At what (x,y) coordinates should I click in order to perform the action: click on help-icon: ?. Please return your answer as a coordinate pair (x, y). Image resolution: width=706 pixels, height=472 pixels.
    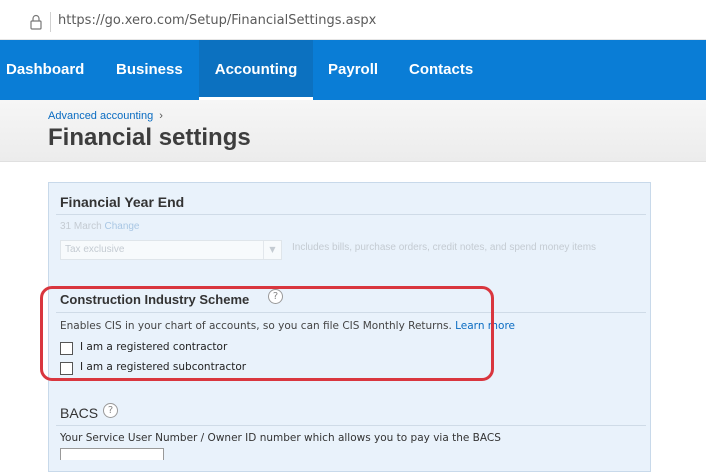
    Looking at the image, I should click on (110, 410).